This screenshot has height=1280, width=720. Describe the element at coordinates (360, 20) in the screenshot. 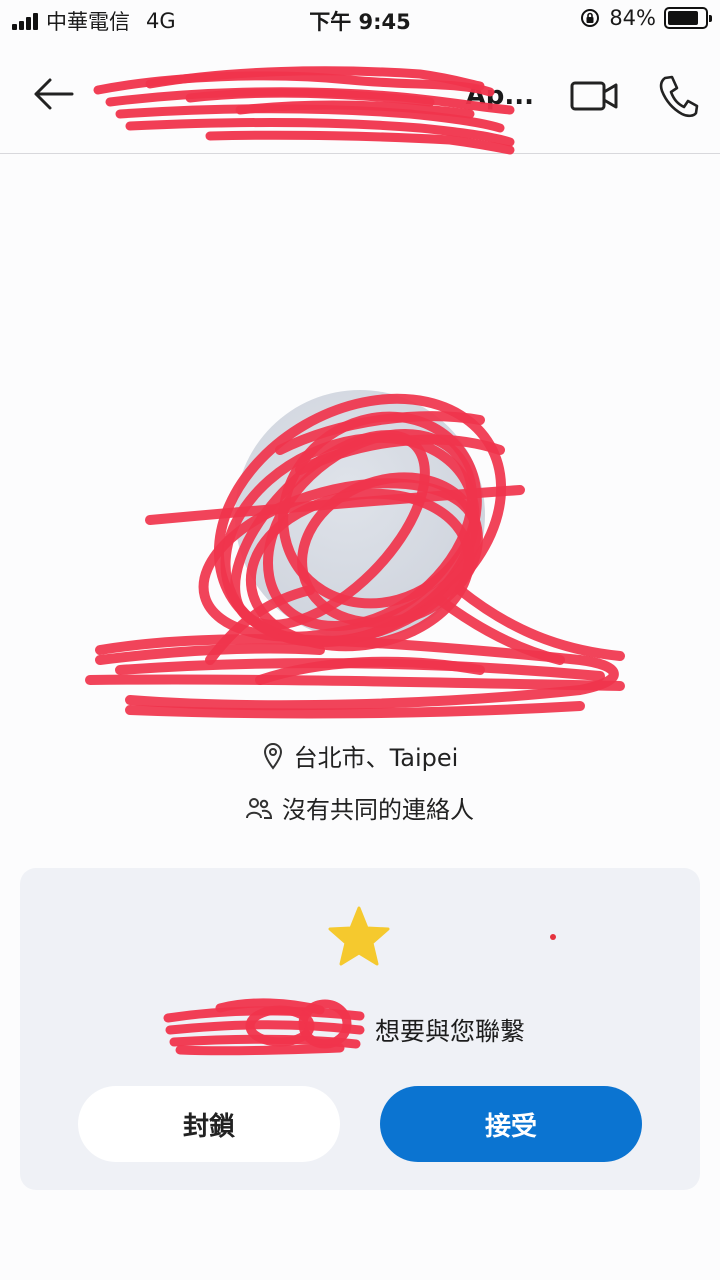

I see `status-bar: 中華電信 4G 下午 9:45 84%` at that location.